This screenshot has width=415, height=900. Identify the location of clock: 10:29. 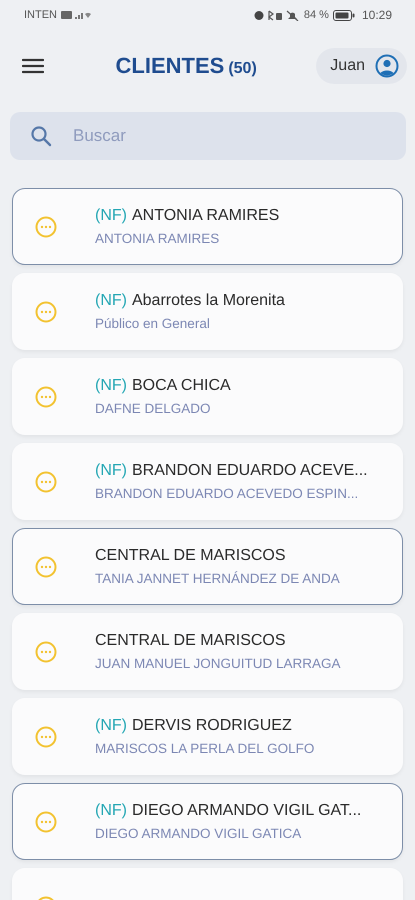
(377, 15).